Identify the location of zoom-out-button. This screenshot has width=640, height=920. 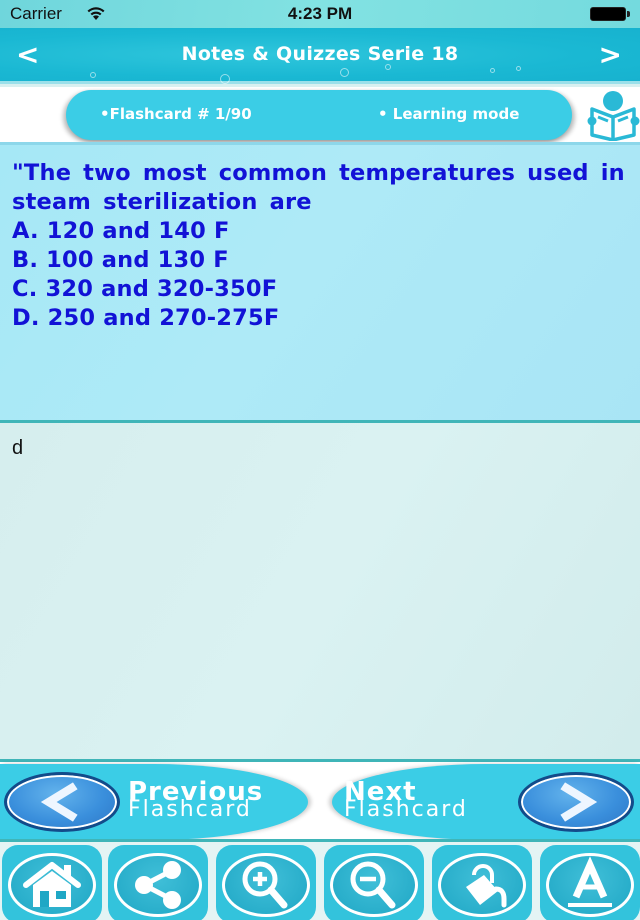
(374, 882).